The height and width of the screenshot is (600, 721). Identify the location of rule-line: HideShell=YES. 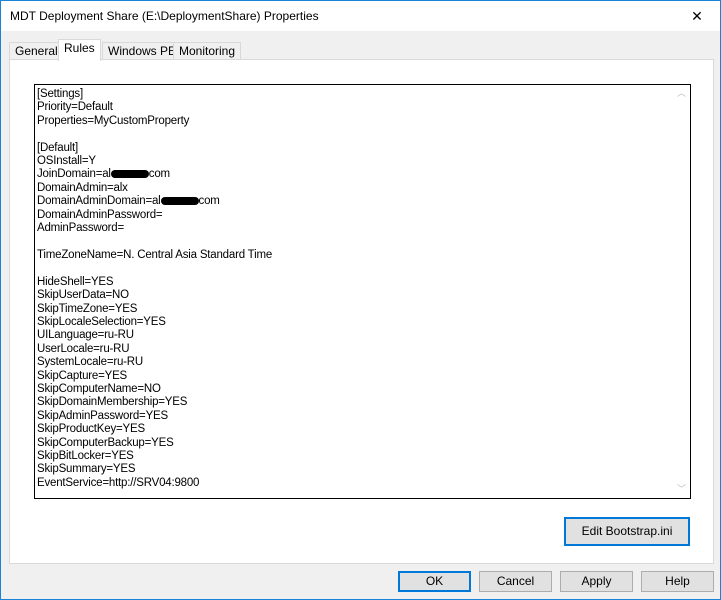
(75, 281).